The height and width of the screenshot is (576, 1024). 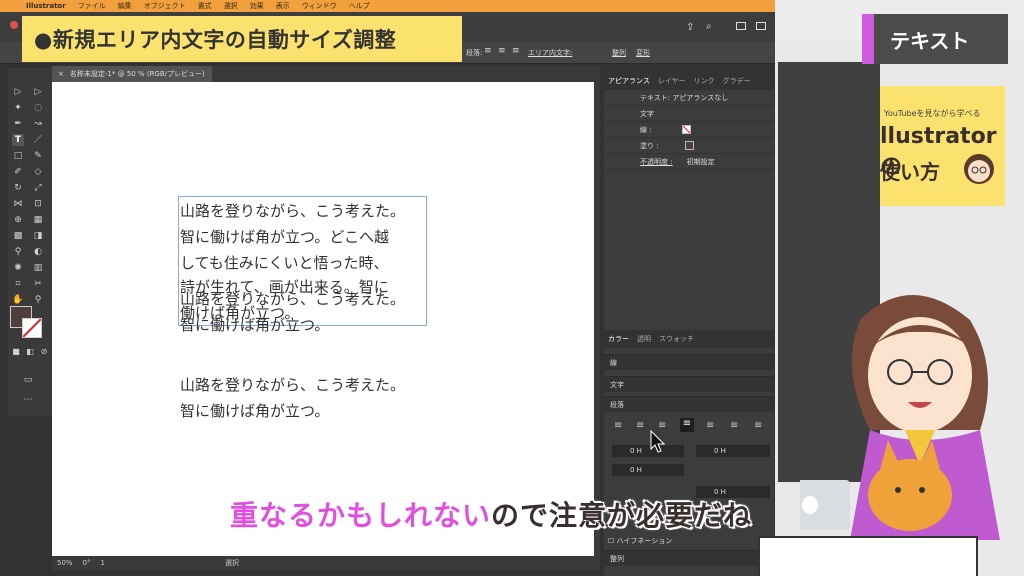 What do you see at coordinates (18, 204) in the screenshot?
I see `width-tool-icon: ⋈` at bounding box center [18, 204].